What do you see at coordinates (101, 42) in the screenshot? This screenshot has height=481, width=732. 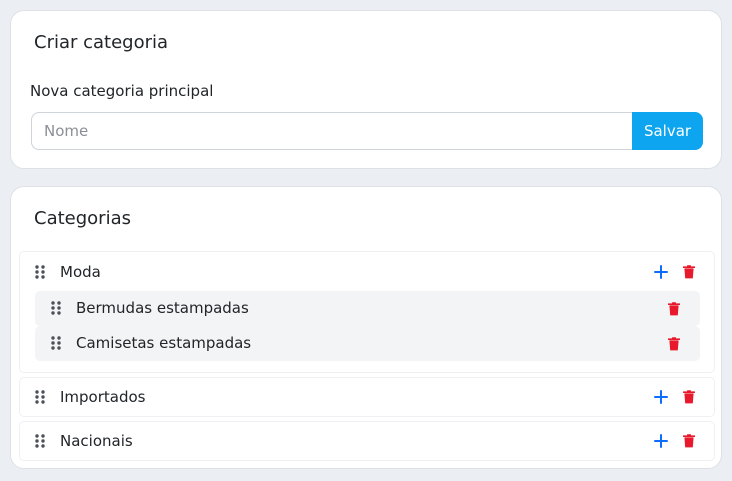 I see `create-category-title: Criar categoria` at bounding box center [101, 42].